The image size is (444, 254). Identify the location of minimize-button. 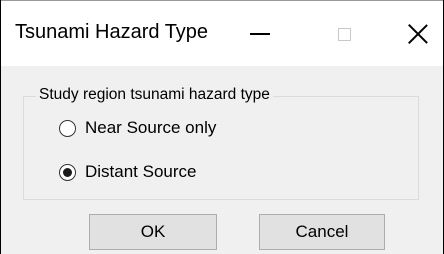
(260, 34).